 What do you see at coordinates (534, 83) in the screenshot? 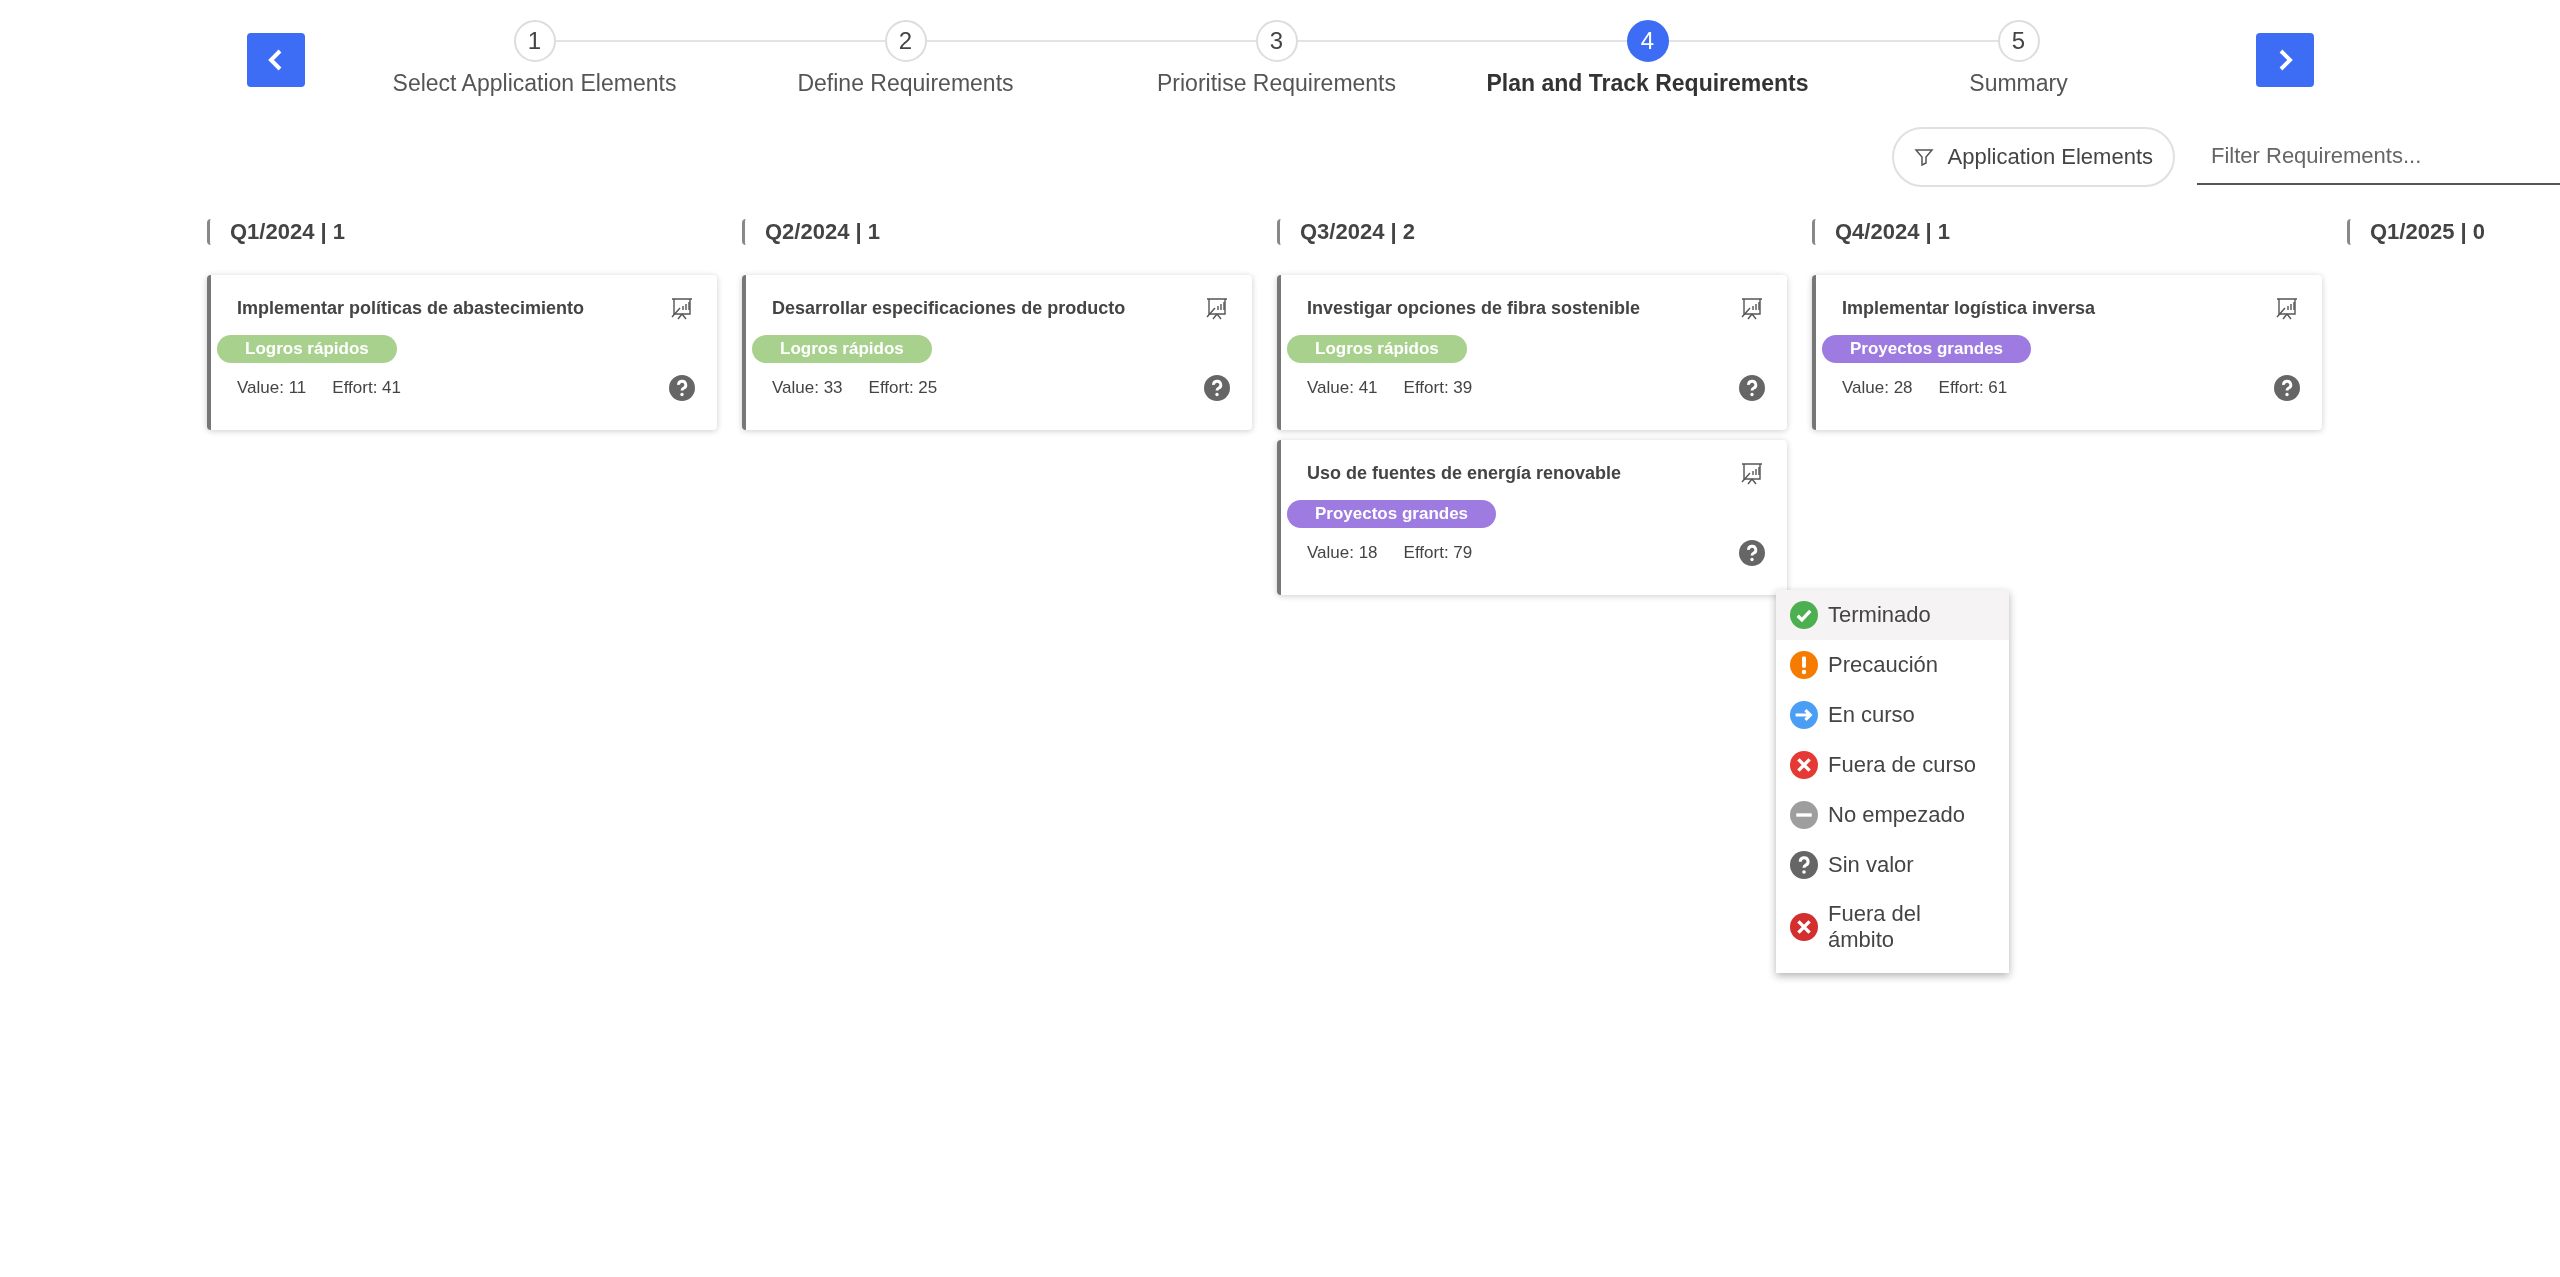
I see `step-label: Select Application Elements` at bounding box center [534, 83].